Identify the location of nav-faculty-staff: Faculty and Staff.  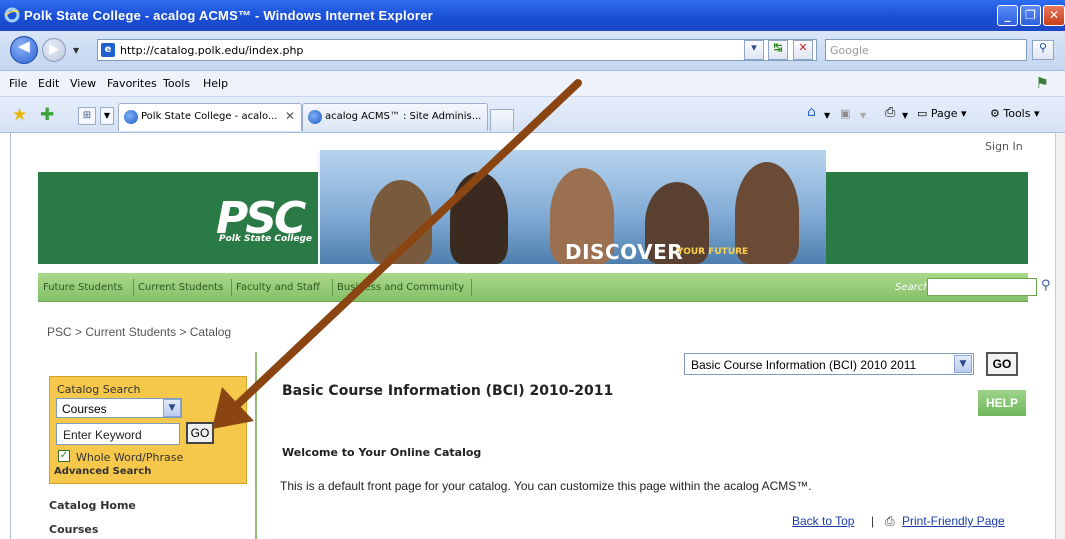
(278, 287).